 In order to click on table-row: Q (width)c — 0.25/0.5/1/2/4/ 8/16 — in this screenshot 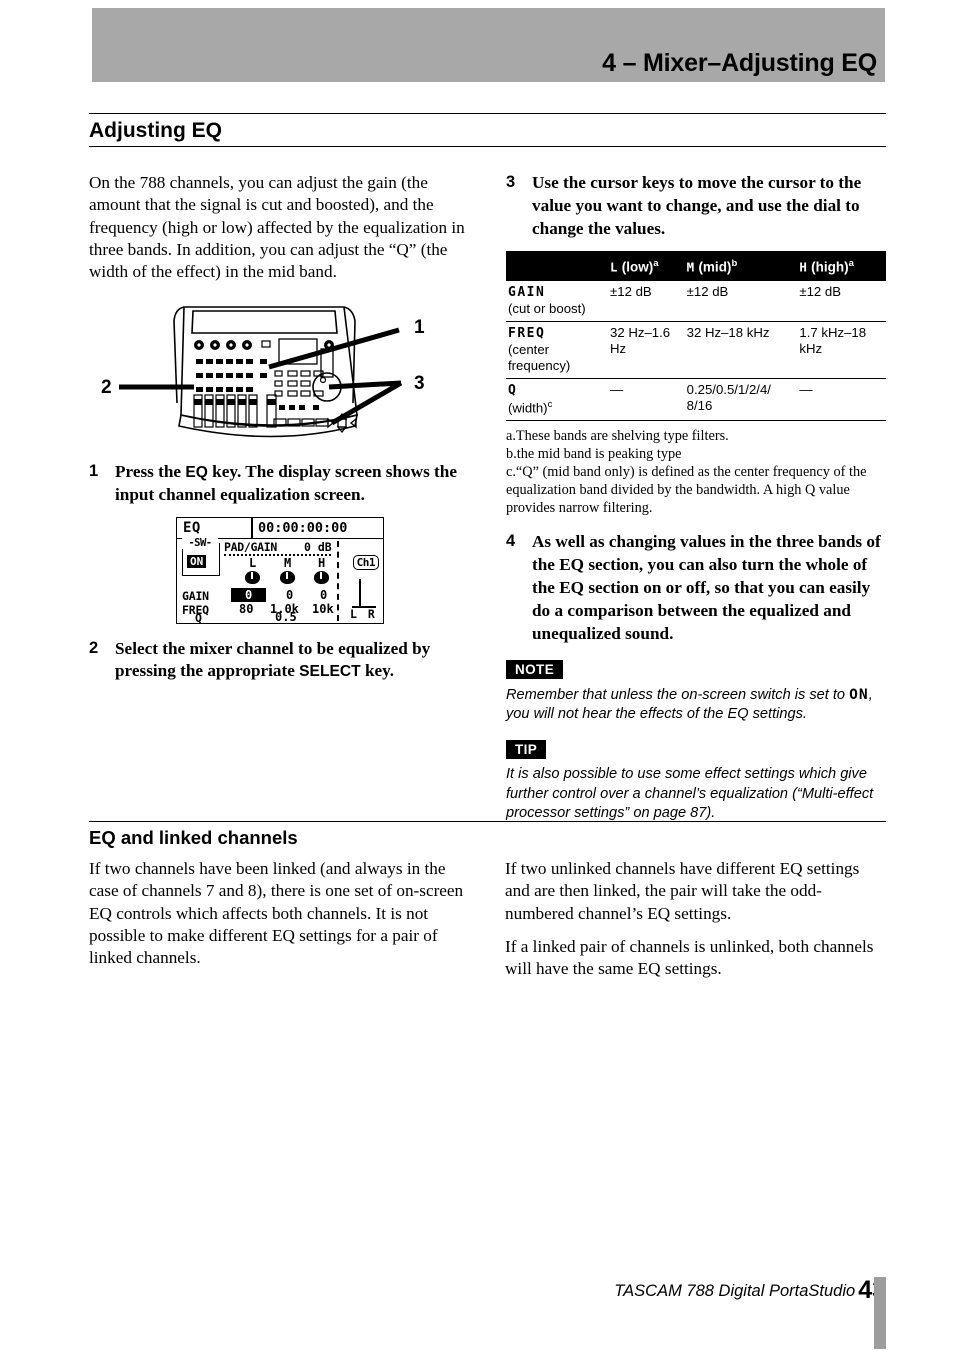, I will do `click(696, 400)`.